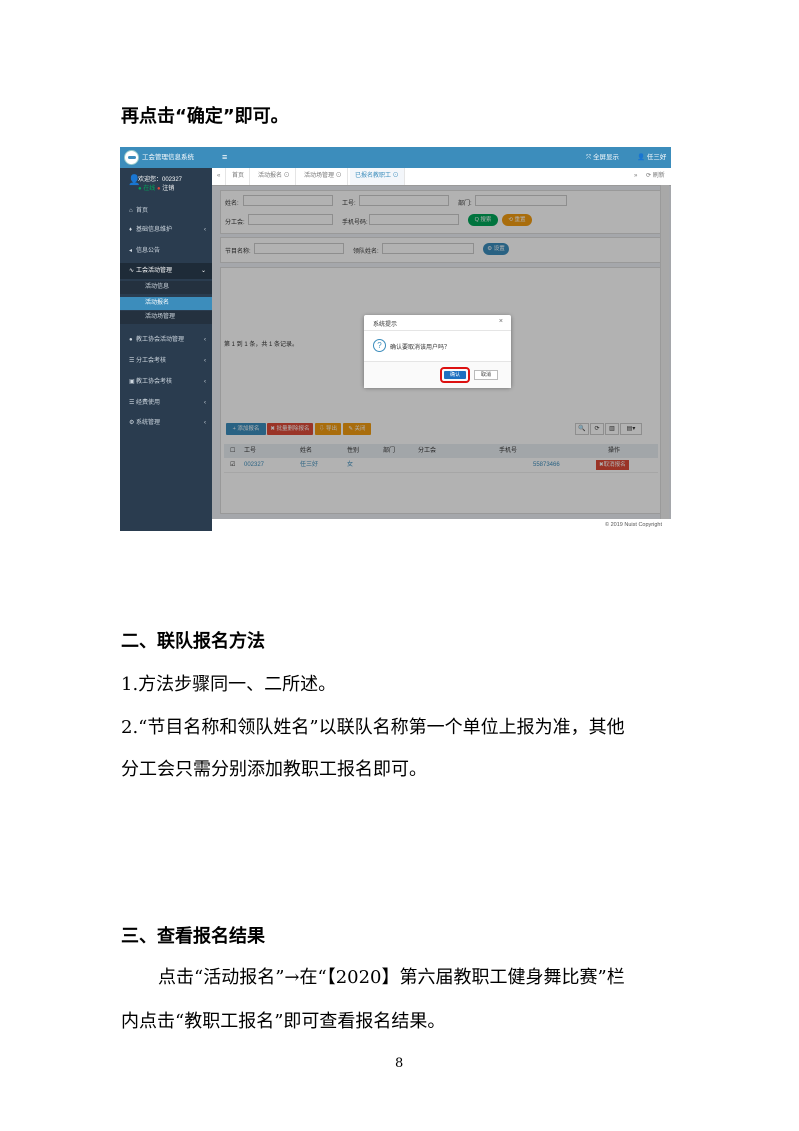 This screenshot has height=1131, width=799. I want to click on online-status: ● 在线, so click(147, 189).